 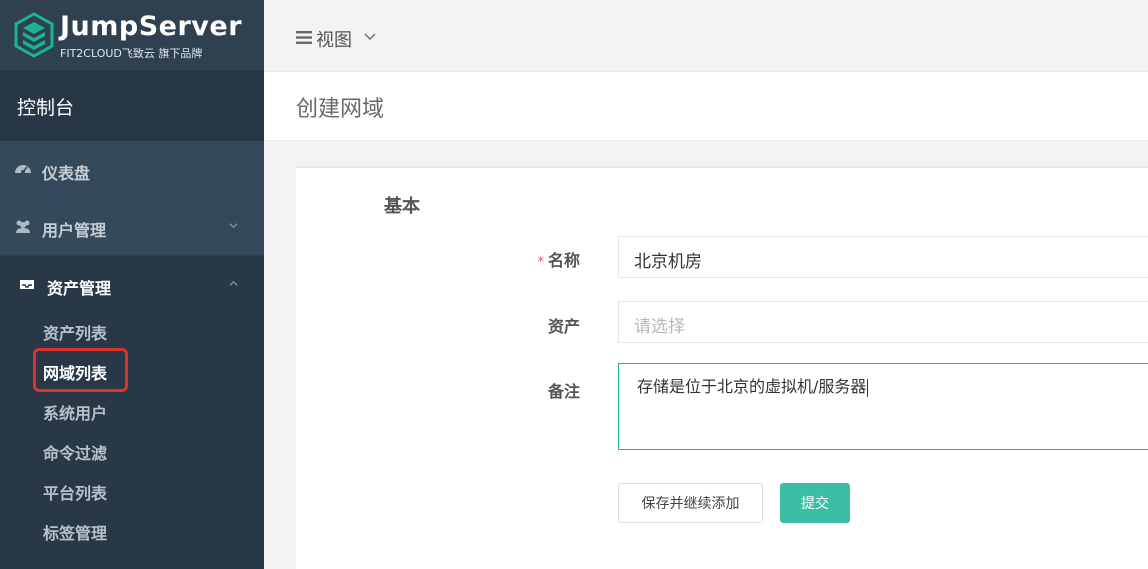 I want to click on required-asterisk: *, so click(x=540, y=262).